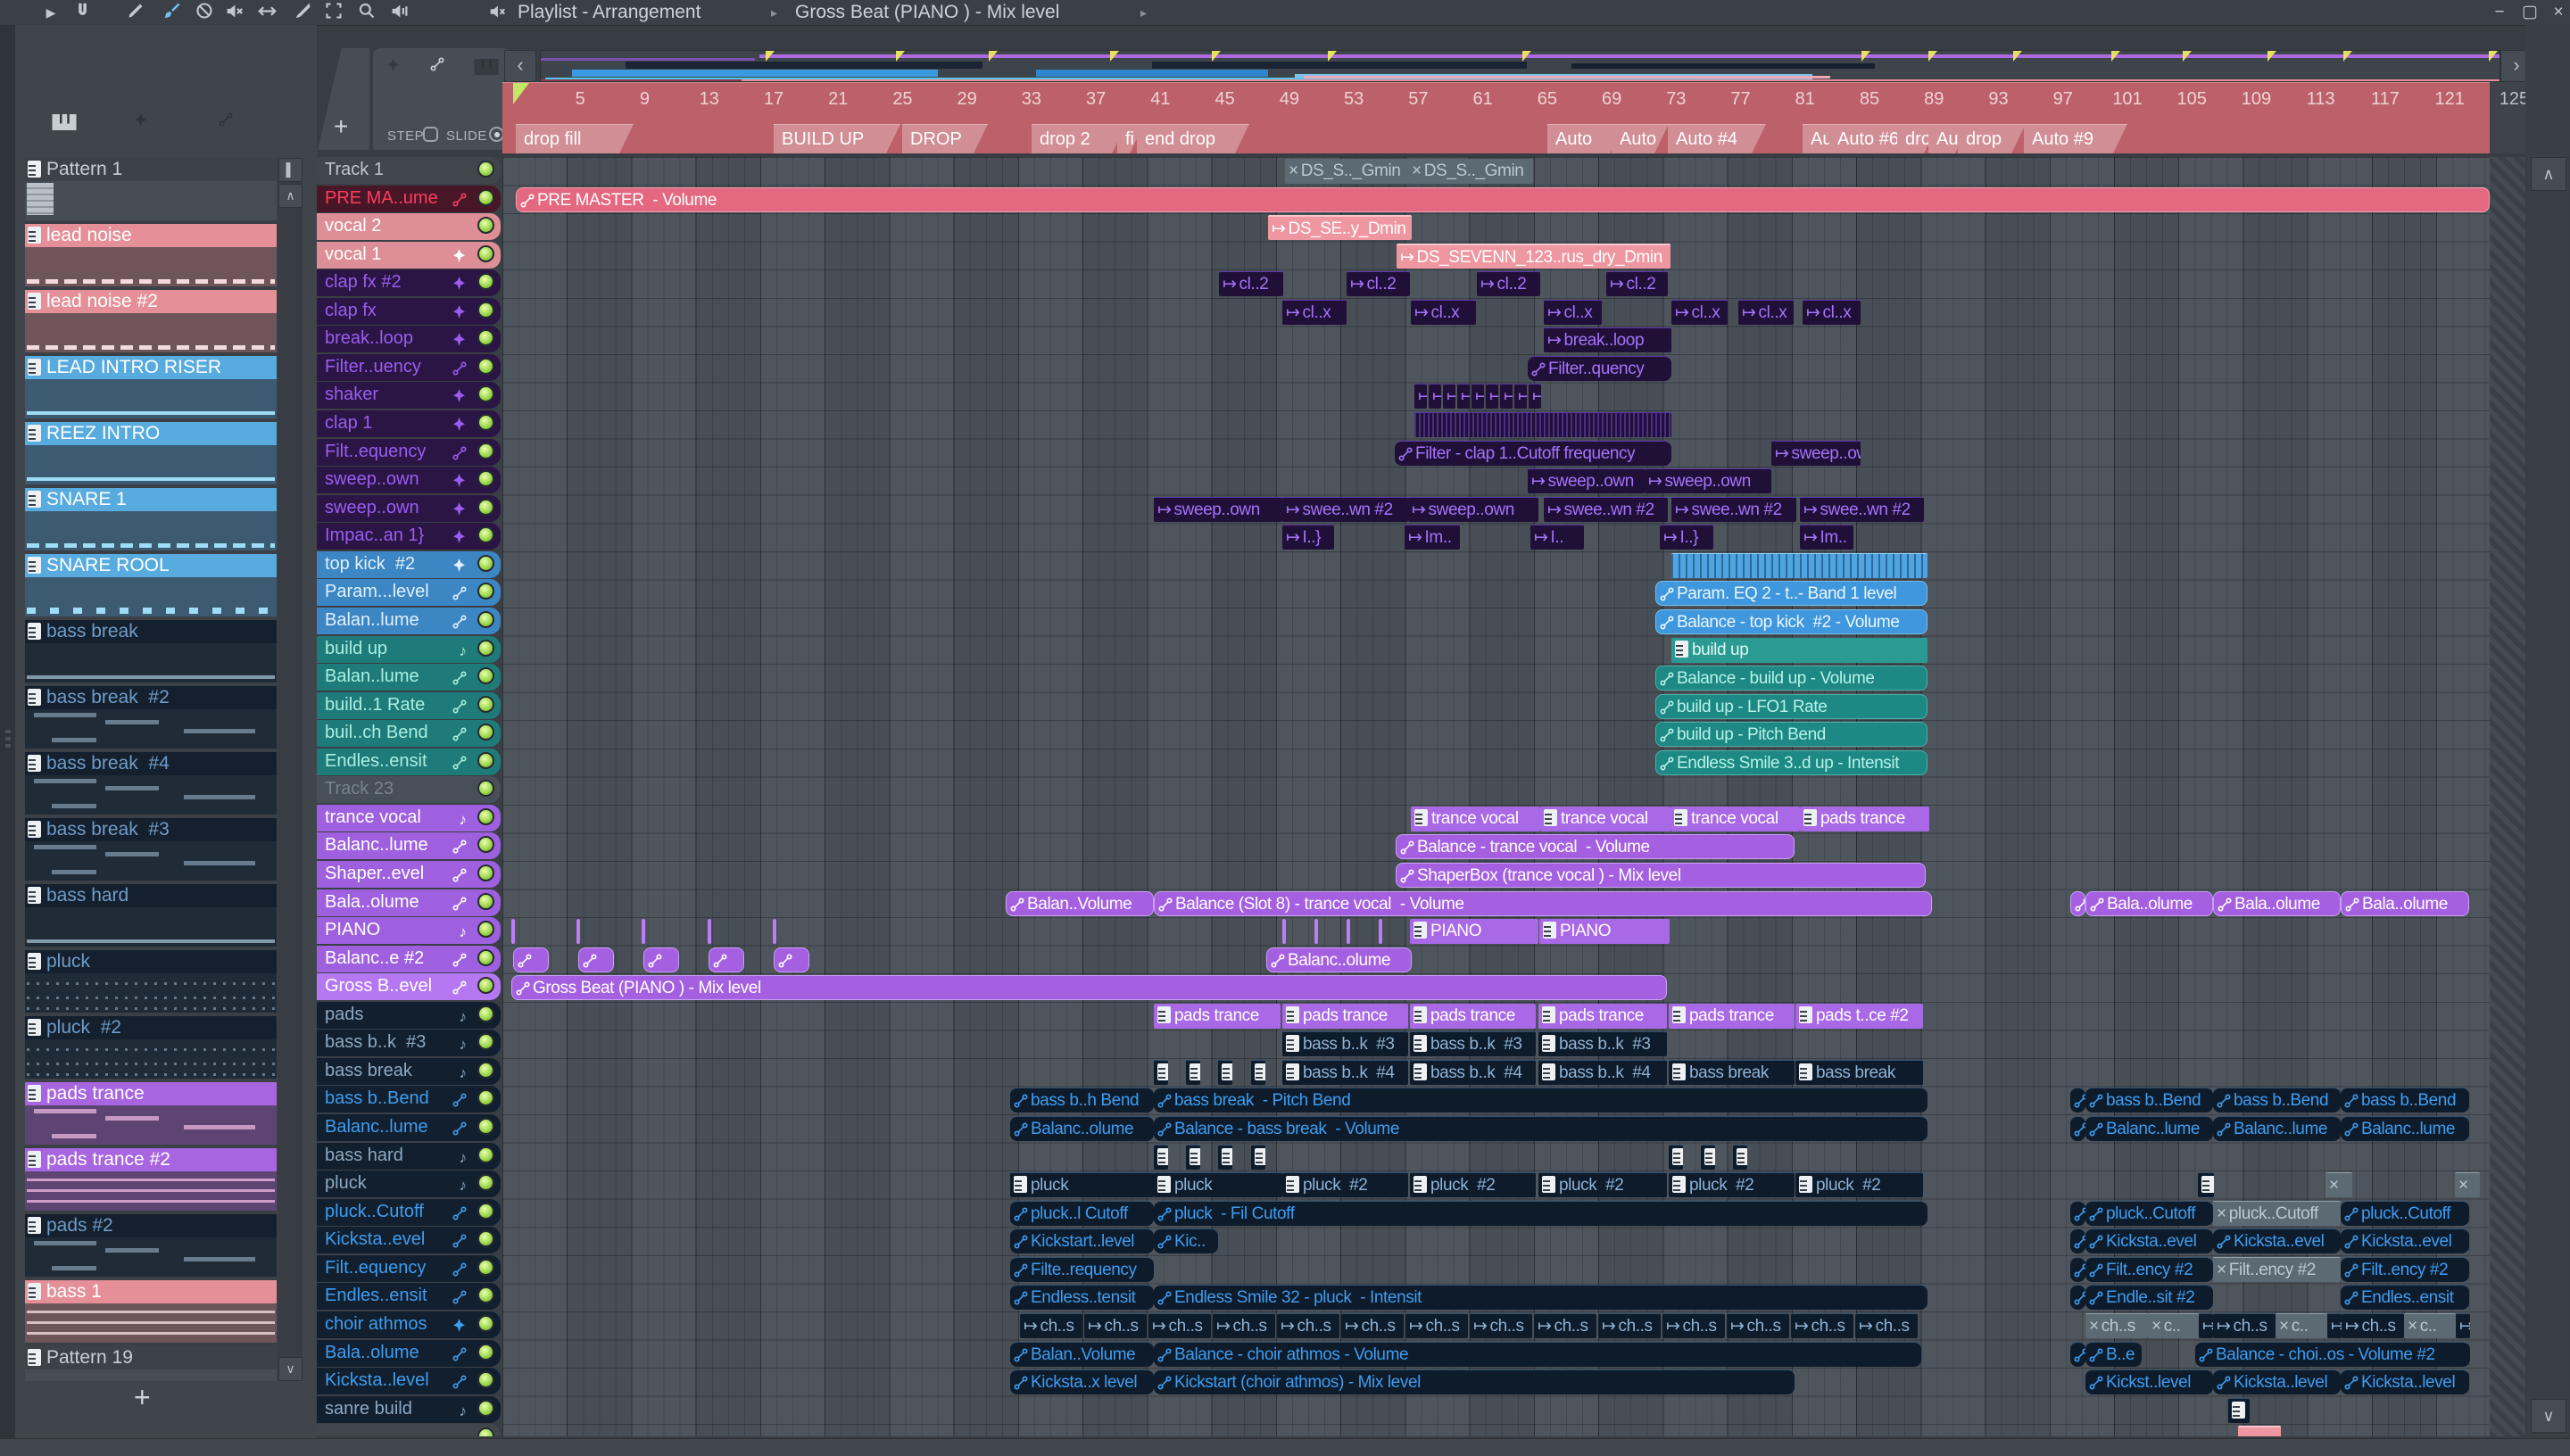 This screenshot has width=2570, height=1456. Describe the element at coordinates (2405, 1298) in the screenshot. I see `automation-clip: Endles..ensit` at that location.